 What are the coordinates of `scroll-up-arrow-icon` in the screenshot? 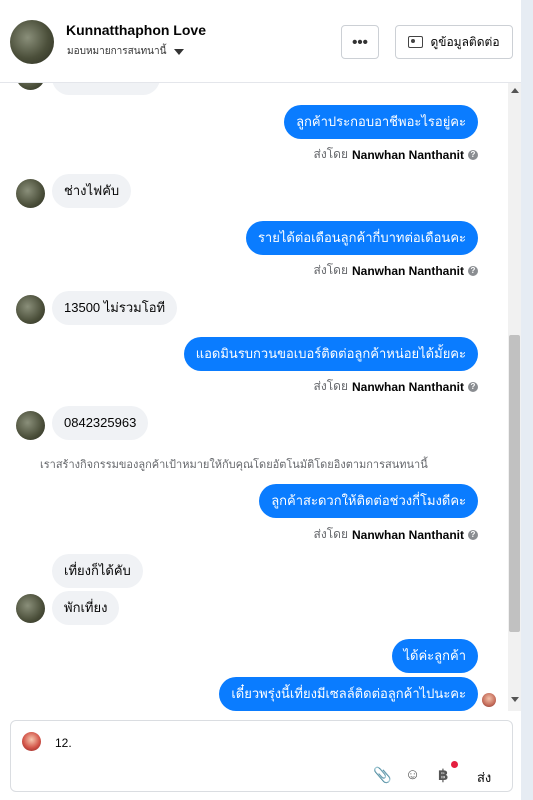 It's located at (515, 90).